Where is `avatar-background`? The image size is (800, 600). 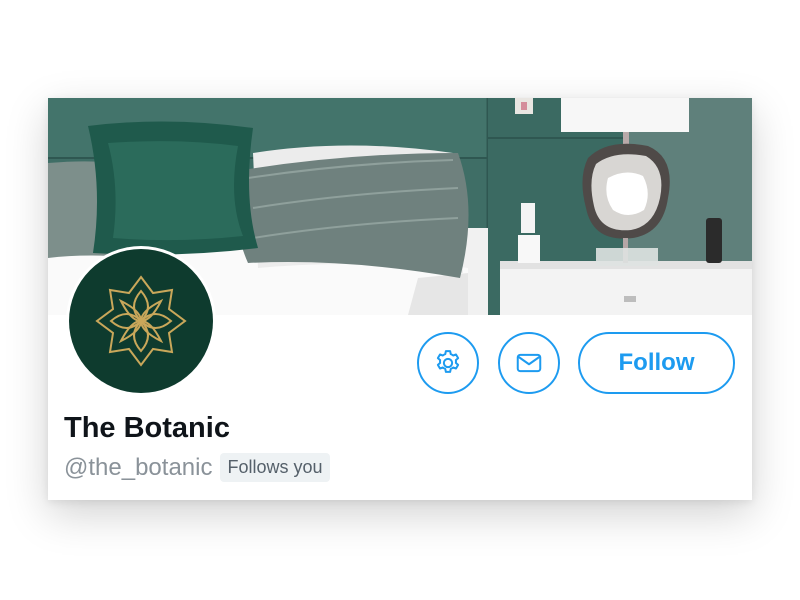
avatar-background is located at coordinates (141, 321).